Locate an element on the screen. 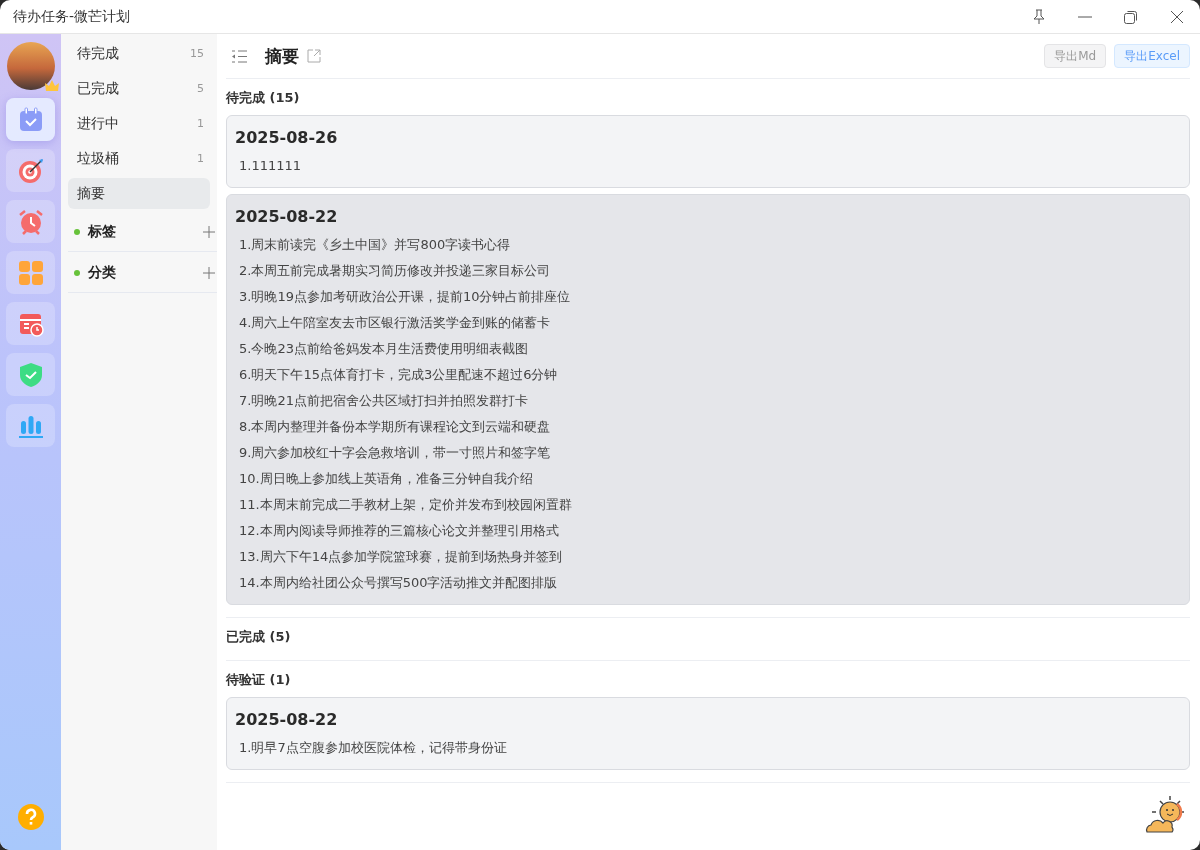  grid-icon is located at coordinates (30, 272).